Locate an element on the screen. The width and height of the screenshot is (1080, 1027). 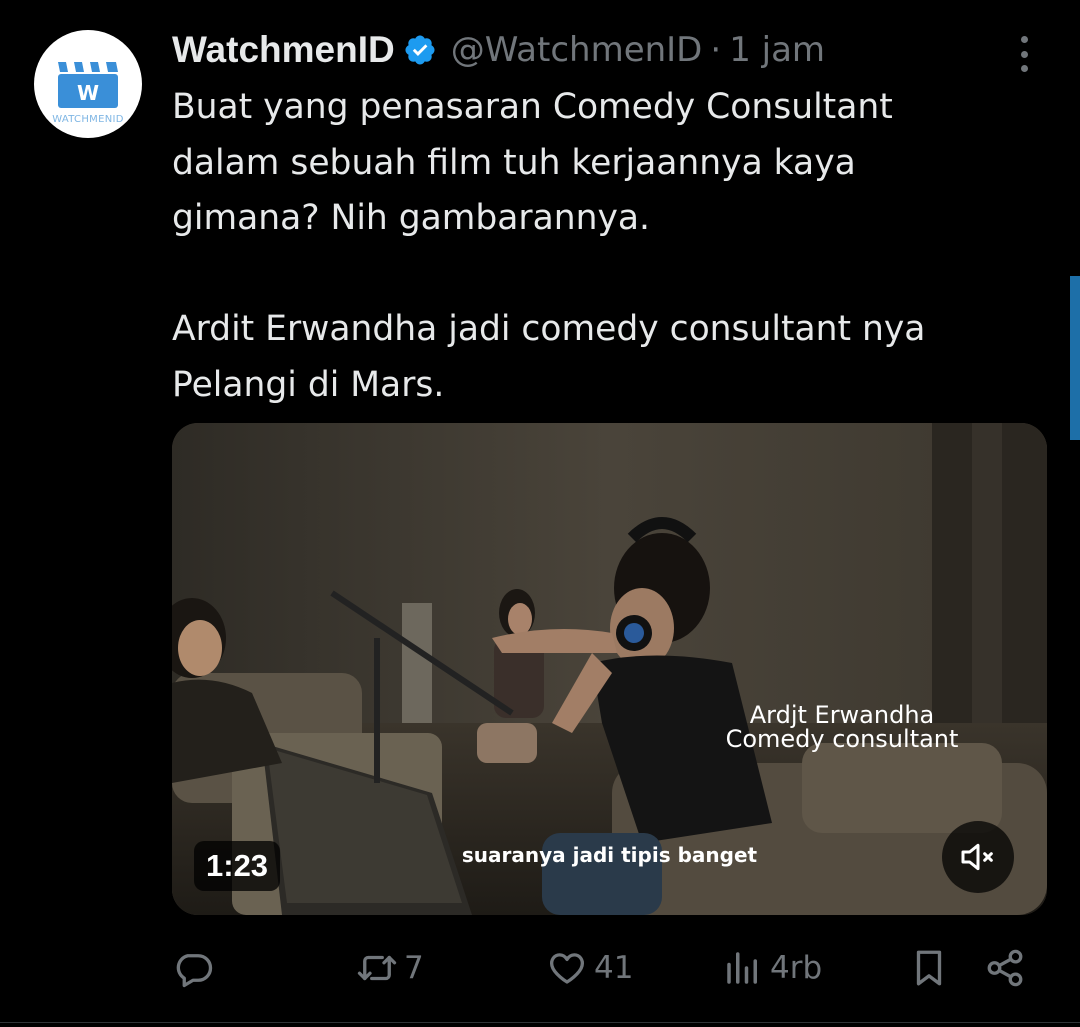
views-count: 4rb is located at coordinates (796, 968).